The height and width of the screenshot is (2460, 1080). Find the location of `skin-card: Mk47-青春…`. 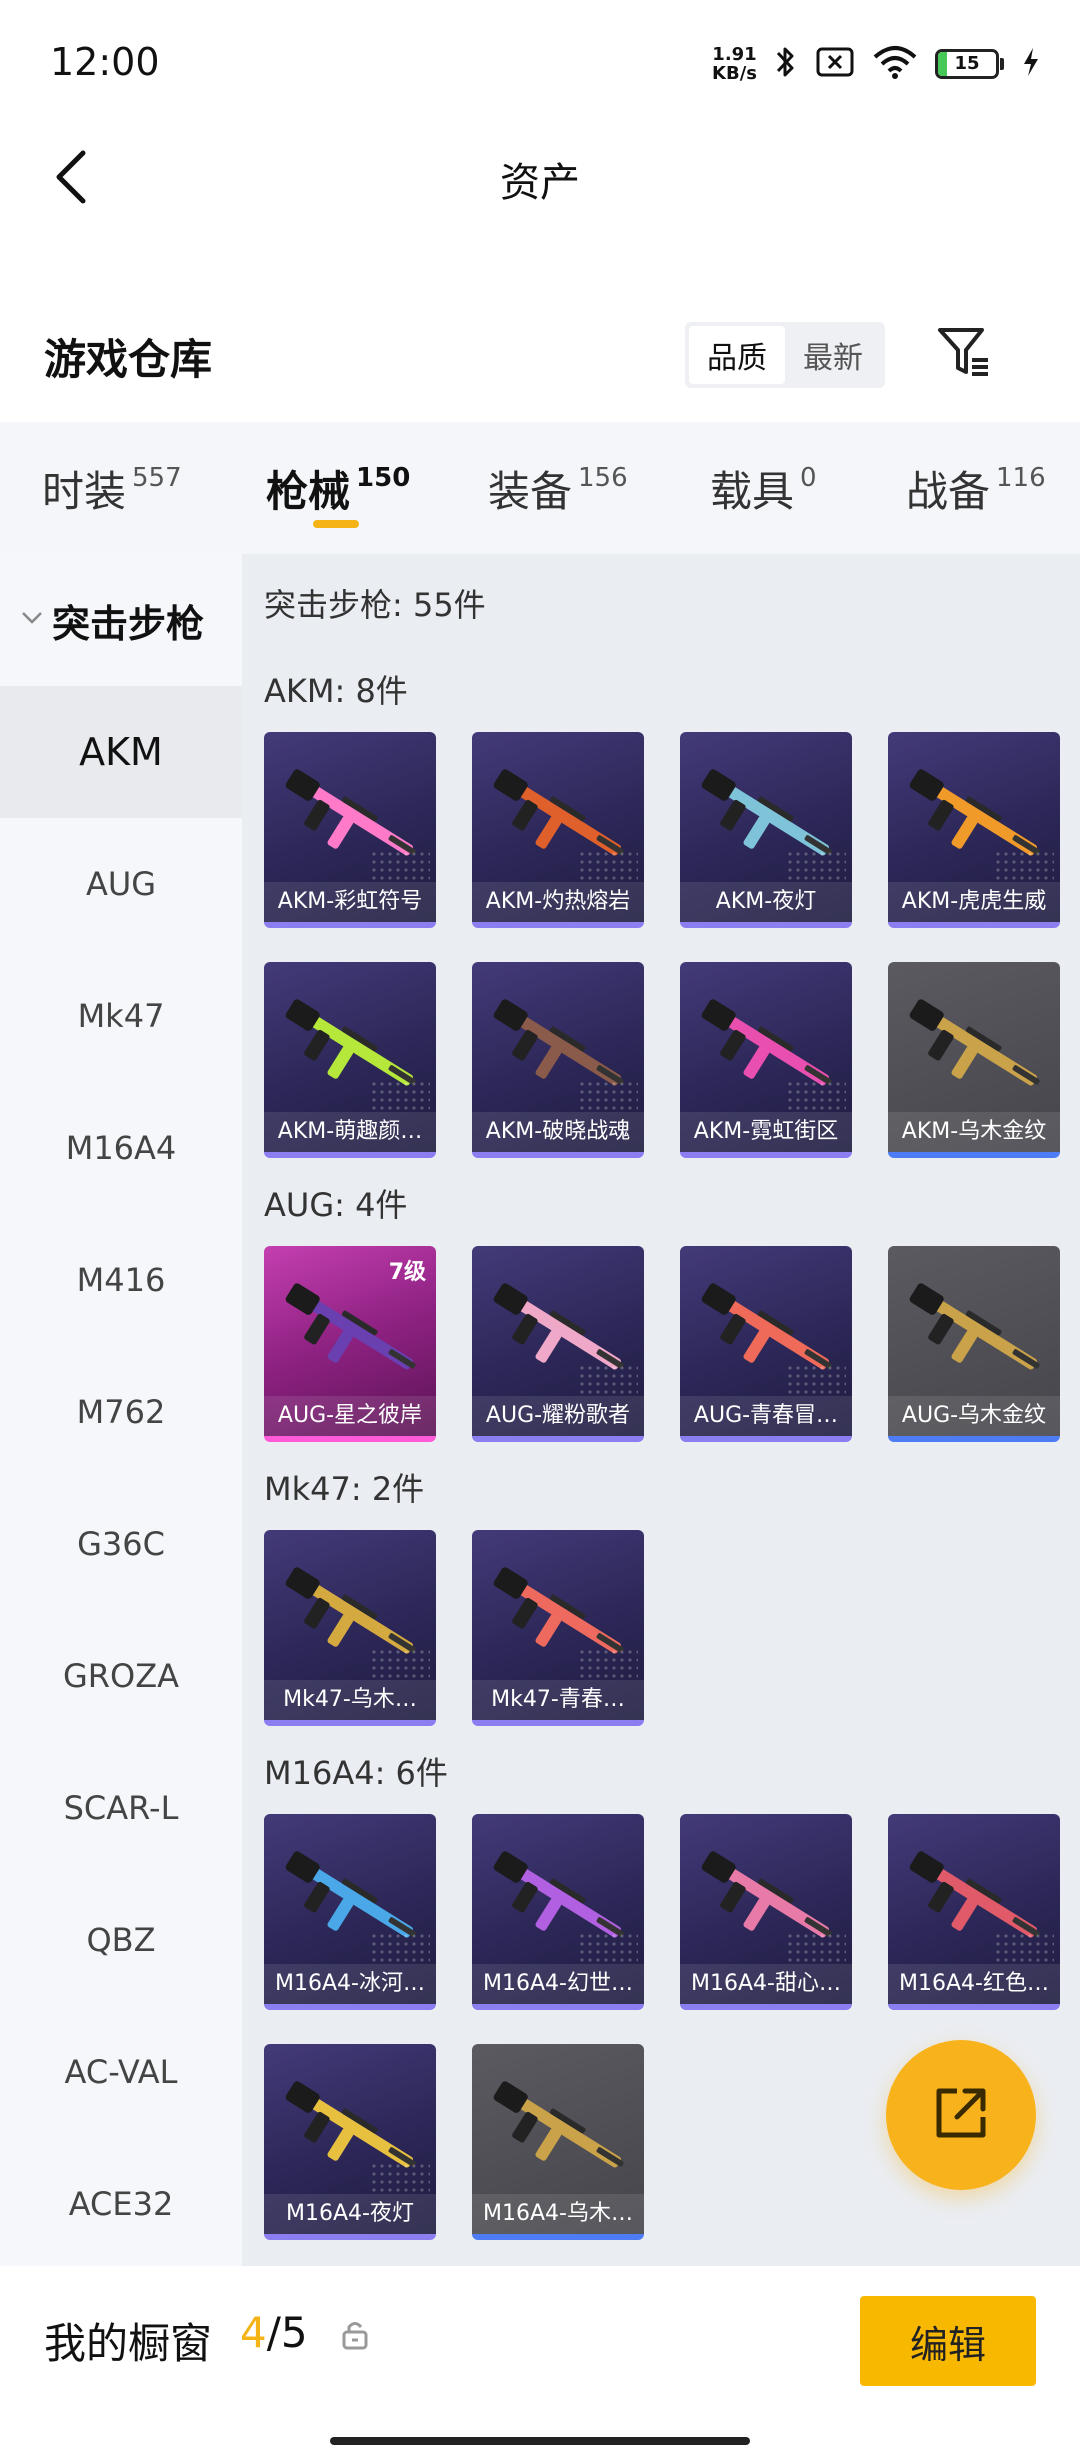

skin-card: Mk47-青春… is located at coordinates (558, 1628).